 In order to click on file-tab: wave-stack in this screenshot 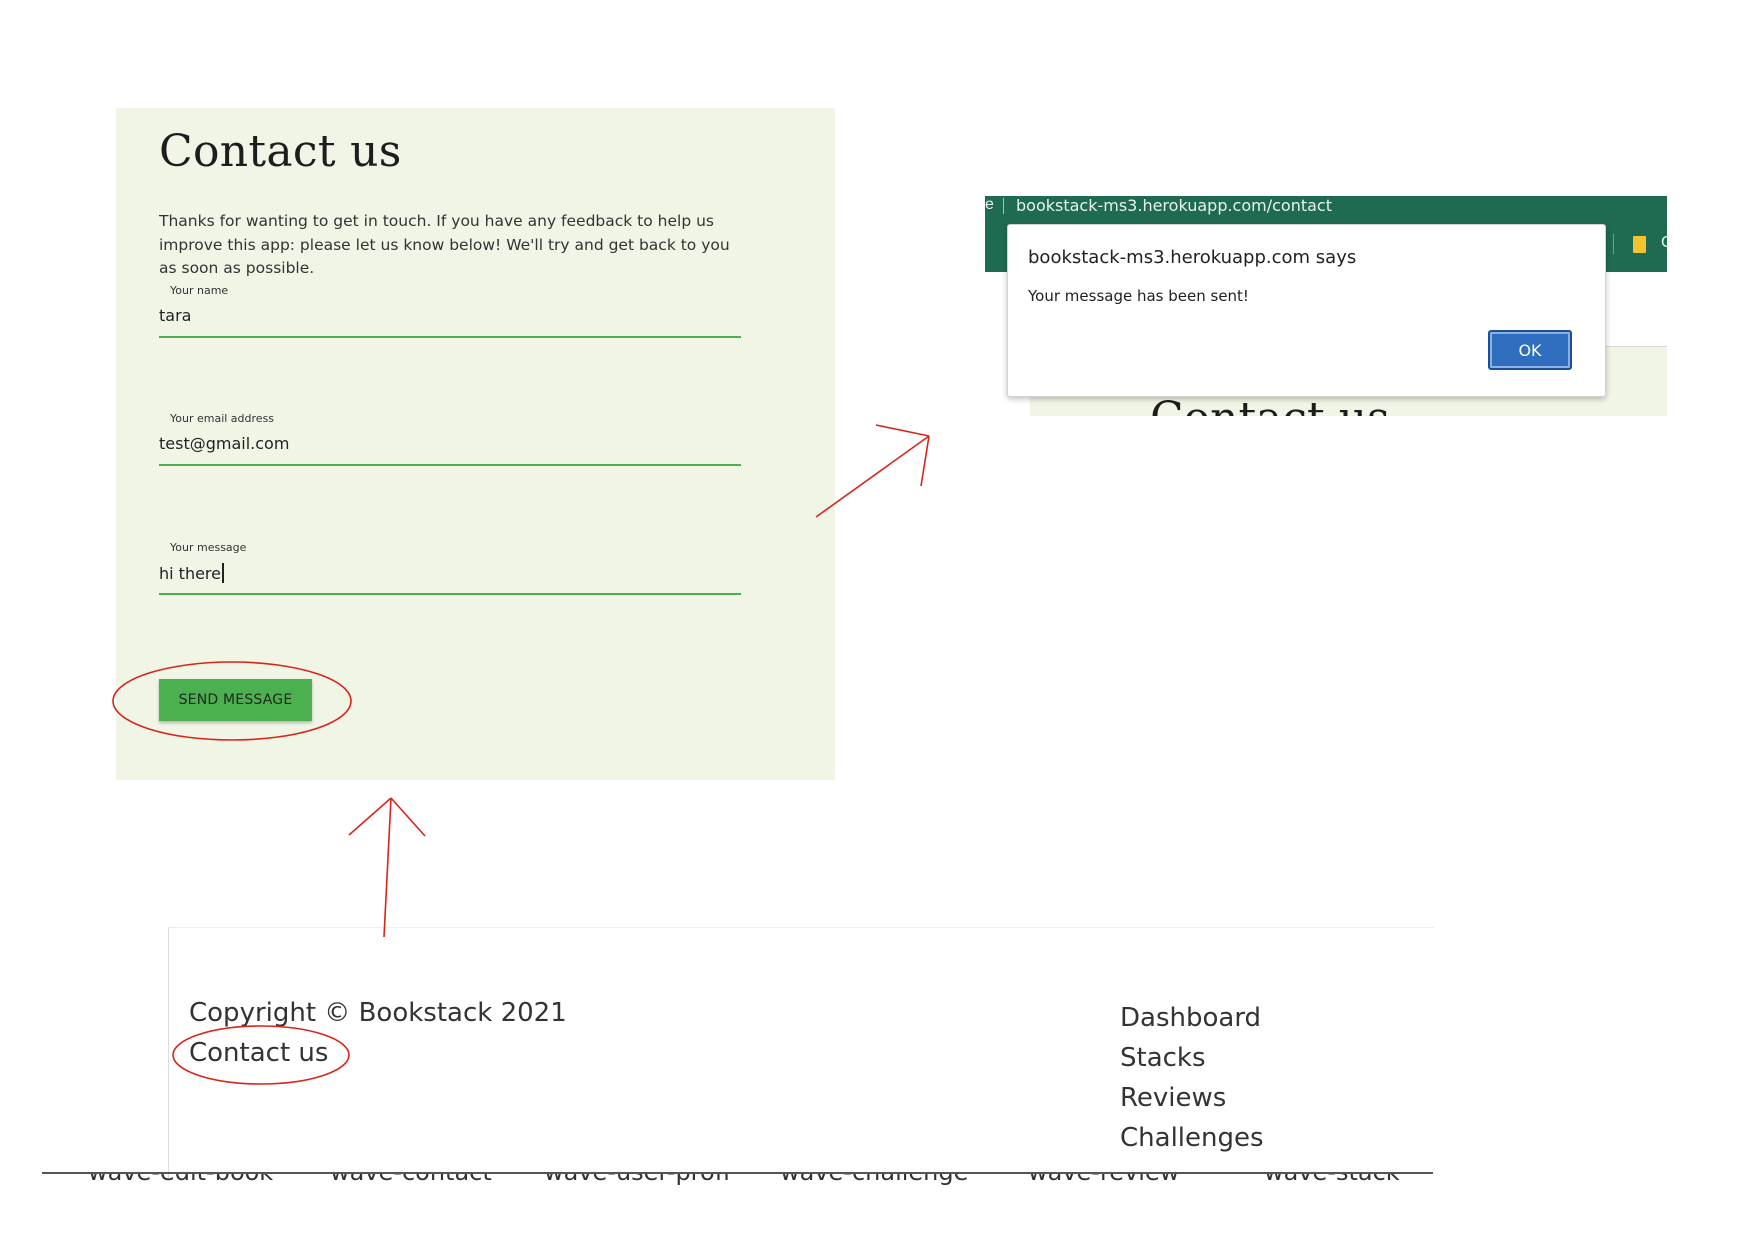, I will do `click(1332, 1180)`.